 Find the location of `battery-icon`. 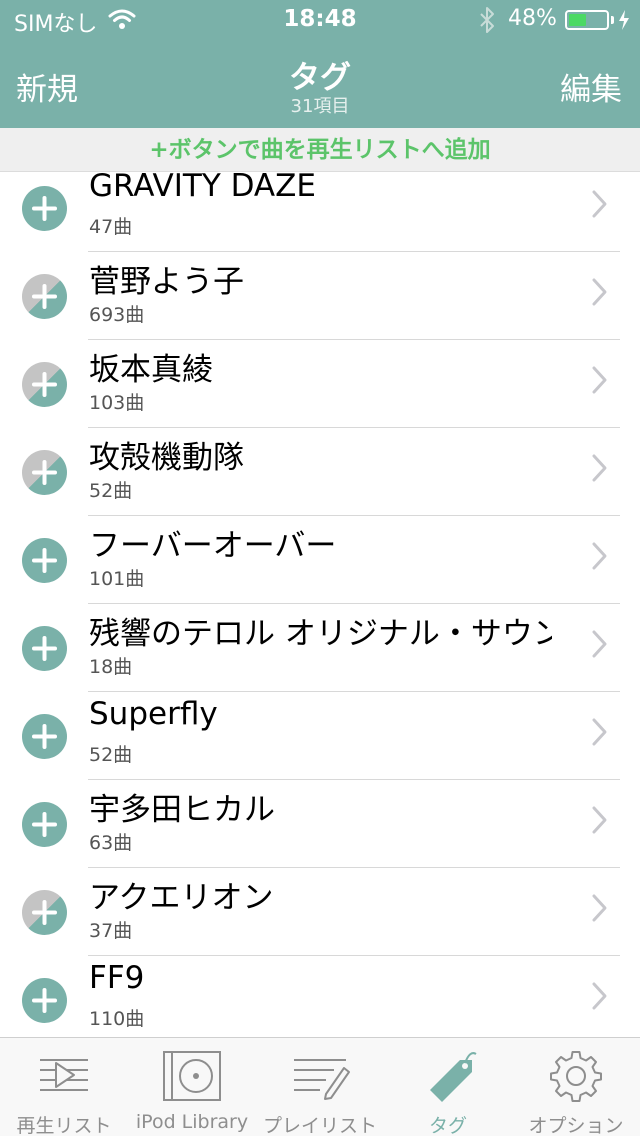

battery-icon is located at coordinates (587, 20).